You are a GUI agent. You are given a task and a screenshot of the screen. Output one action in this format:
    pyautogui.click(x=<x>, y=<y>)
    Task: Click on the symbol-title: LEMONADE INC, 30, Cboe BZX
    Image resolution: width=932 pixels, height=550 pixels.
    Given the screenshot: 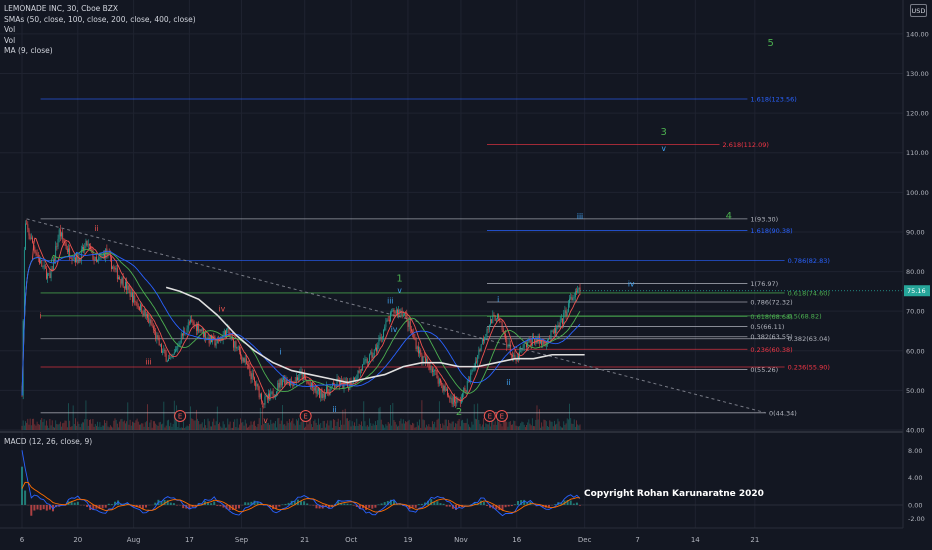 What is the action you would take?
    pyautogui.click(x=100, y=9)
    